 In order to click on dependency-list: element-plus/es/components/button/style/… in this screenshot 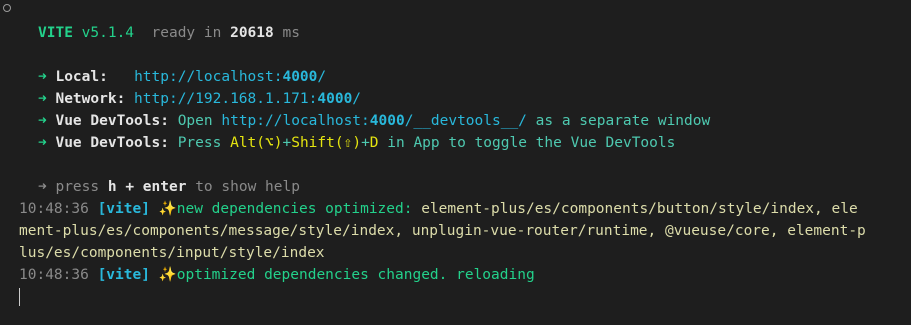, I will do `click(639, 209)`.